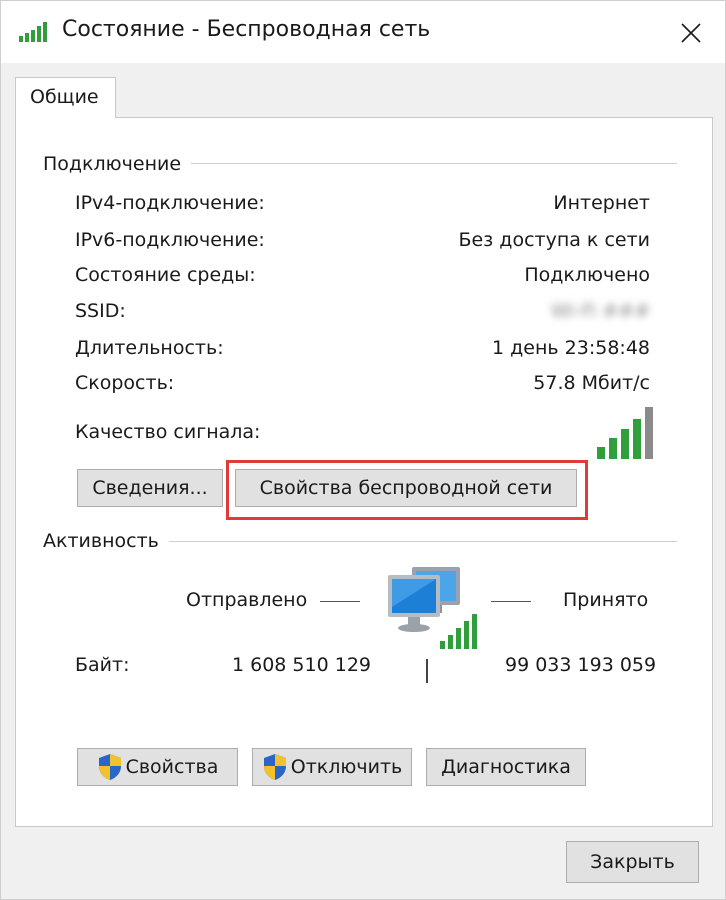  Describe the element at coordinates (581, 665) in the screenshot. I see `bytes-received-value: 99 033 193 059` at that location.